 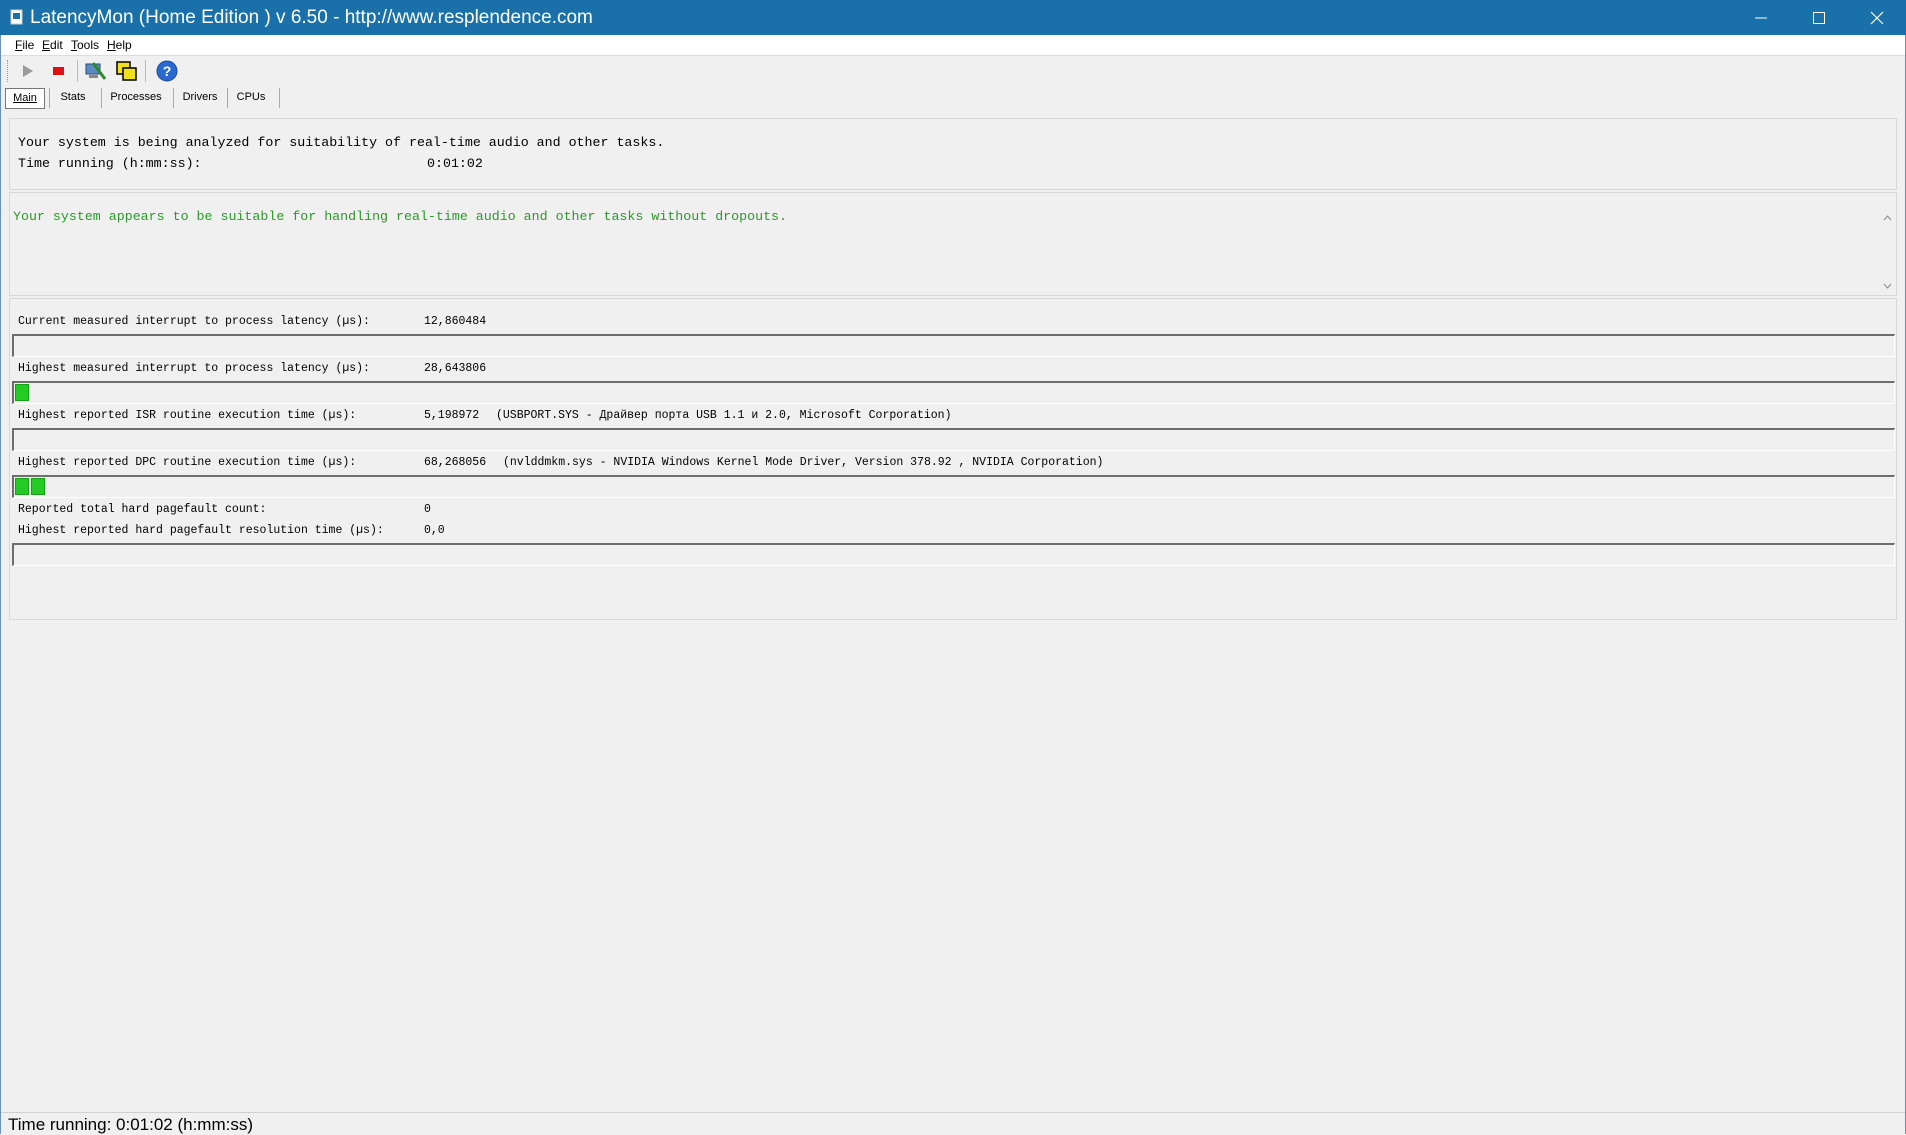 I want to click on window-button, so click(x=127, y=71).